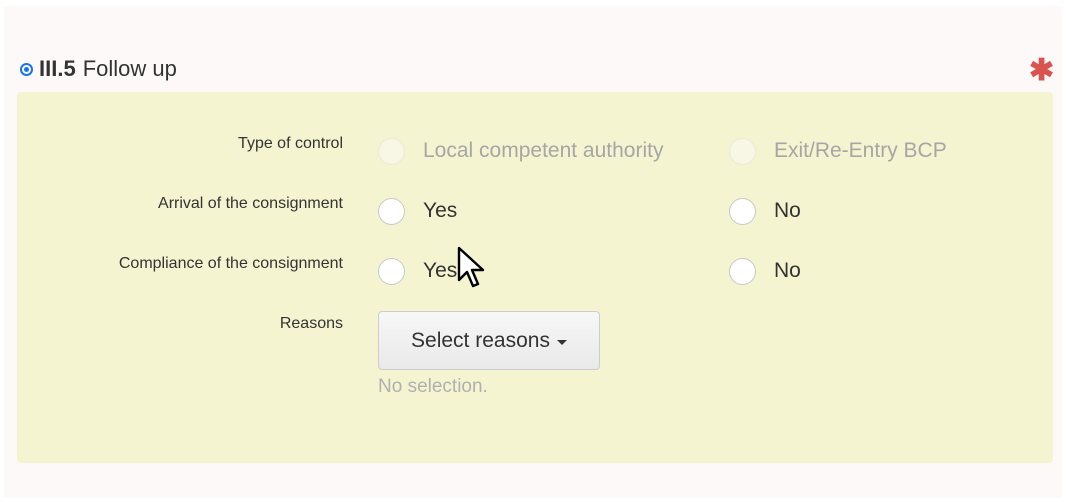 The width and height of the screenshot is (1067, 502). I want to click on reasons-selection-text: No selection., so click(433, 386).